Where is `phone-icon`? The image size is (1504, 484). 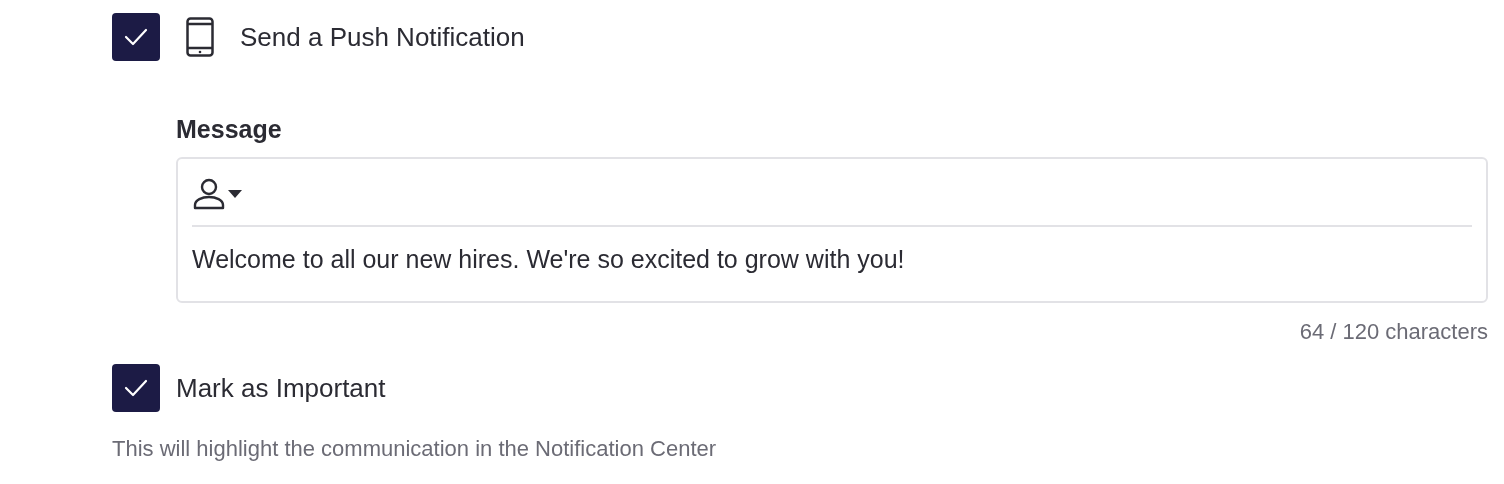
phone-icon is located at coordinates (200, 37).